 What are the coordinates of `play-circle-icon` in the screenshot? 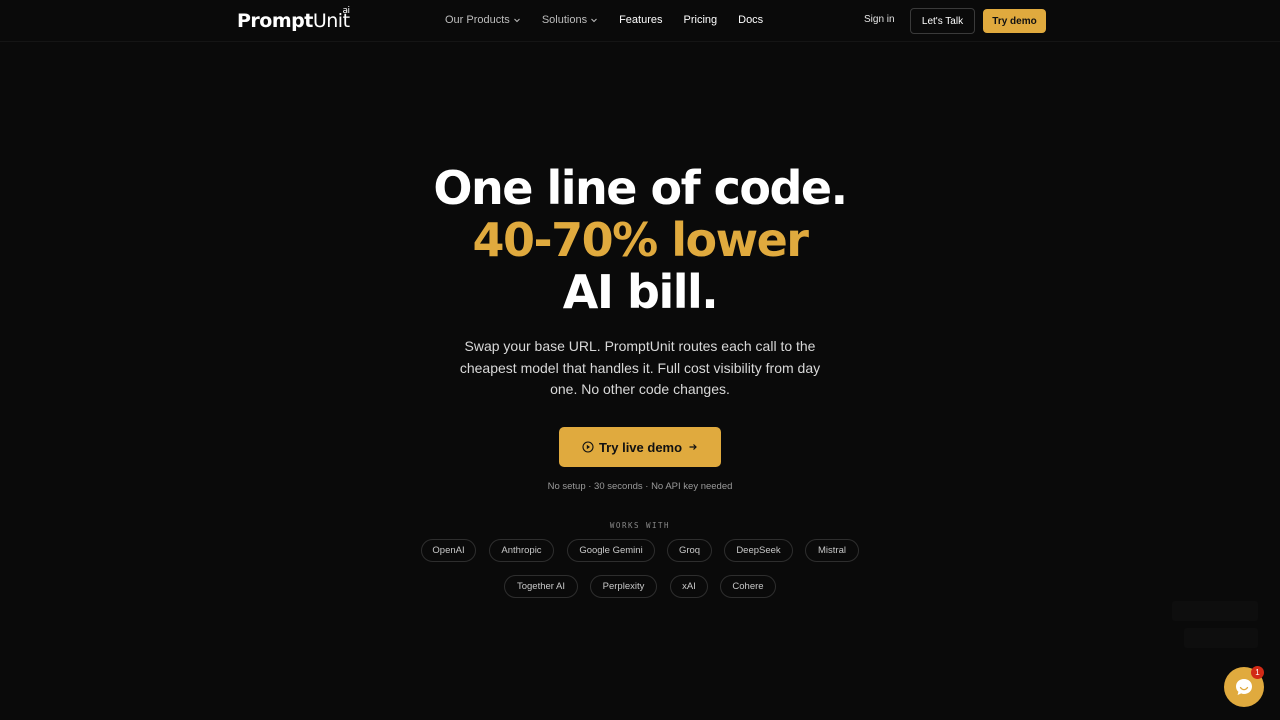 It's located at (588, 447).